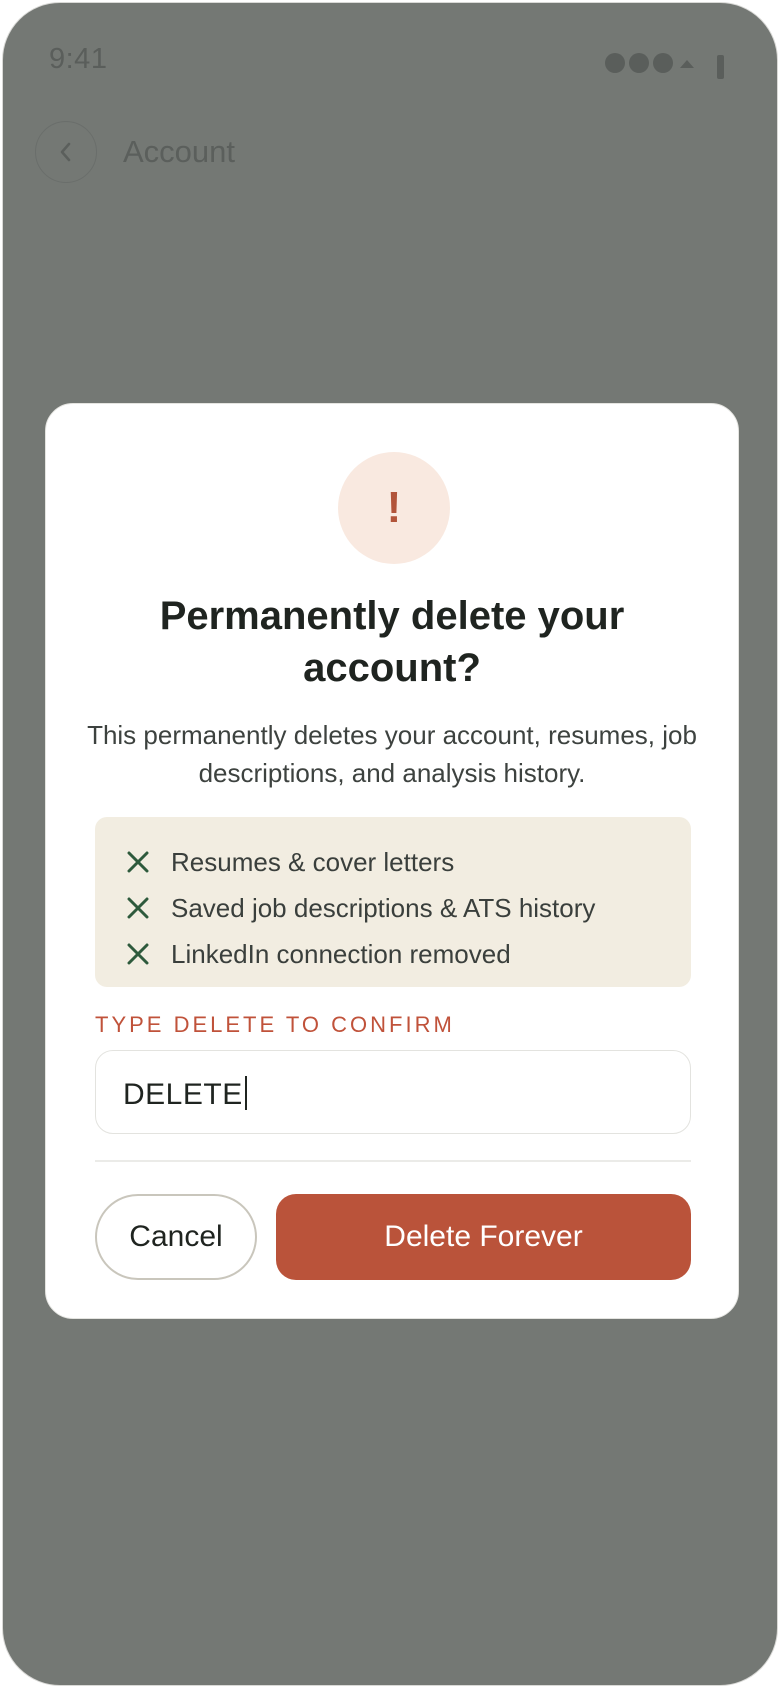  I want to click on divider, so click(393, 1161).